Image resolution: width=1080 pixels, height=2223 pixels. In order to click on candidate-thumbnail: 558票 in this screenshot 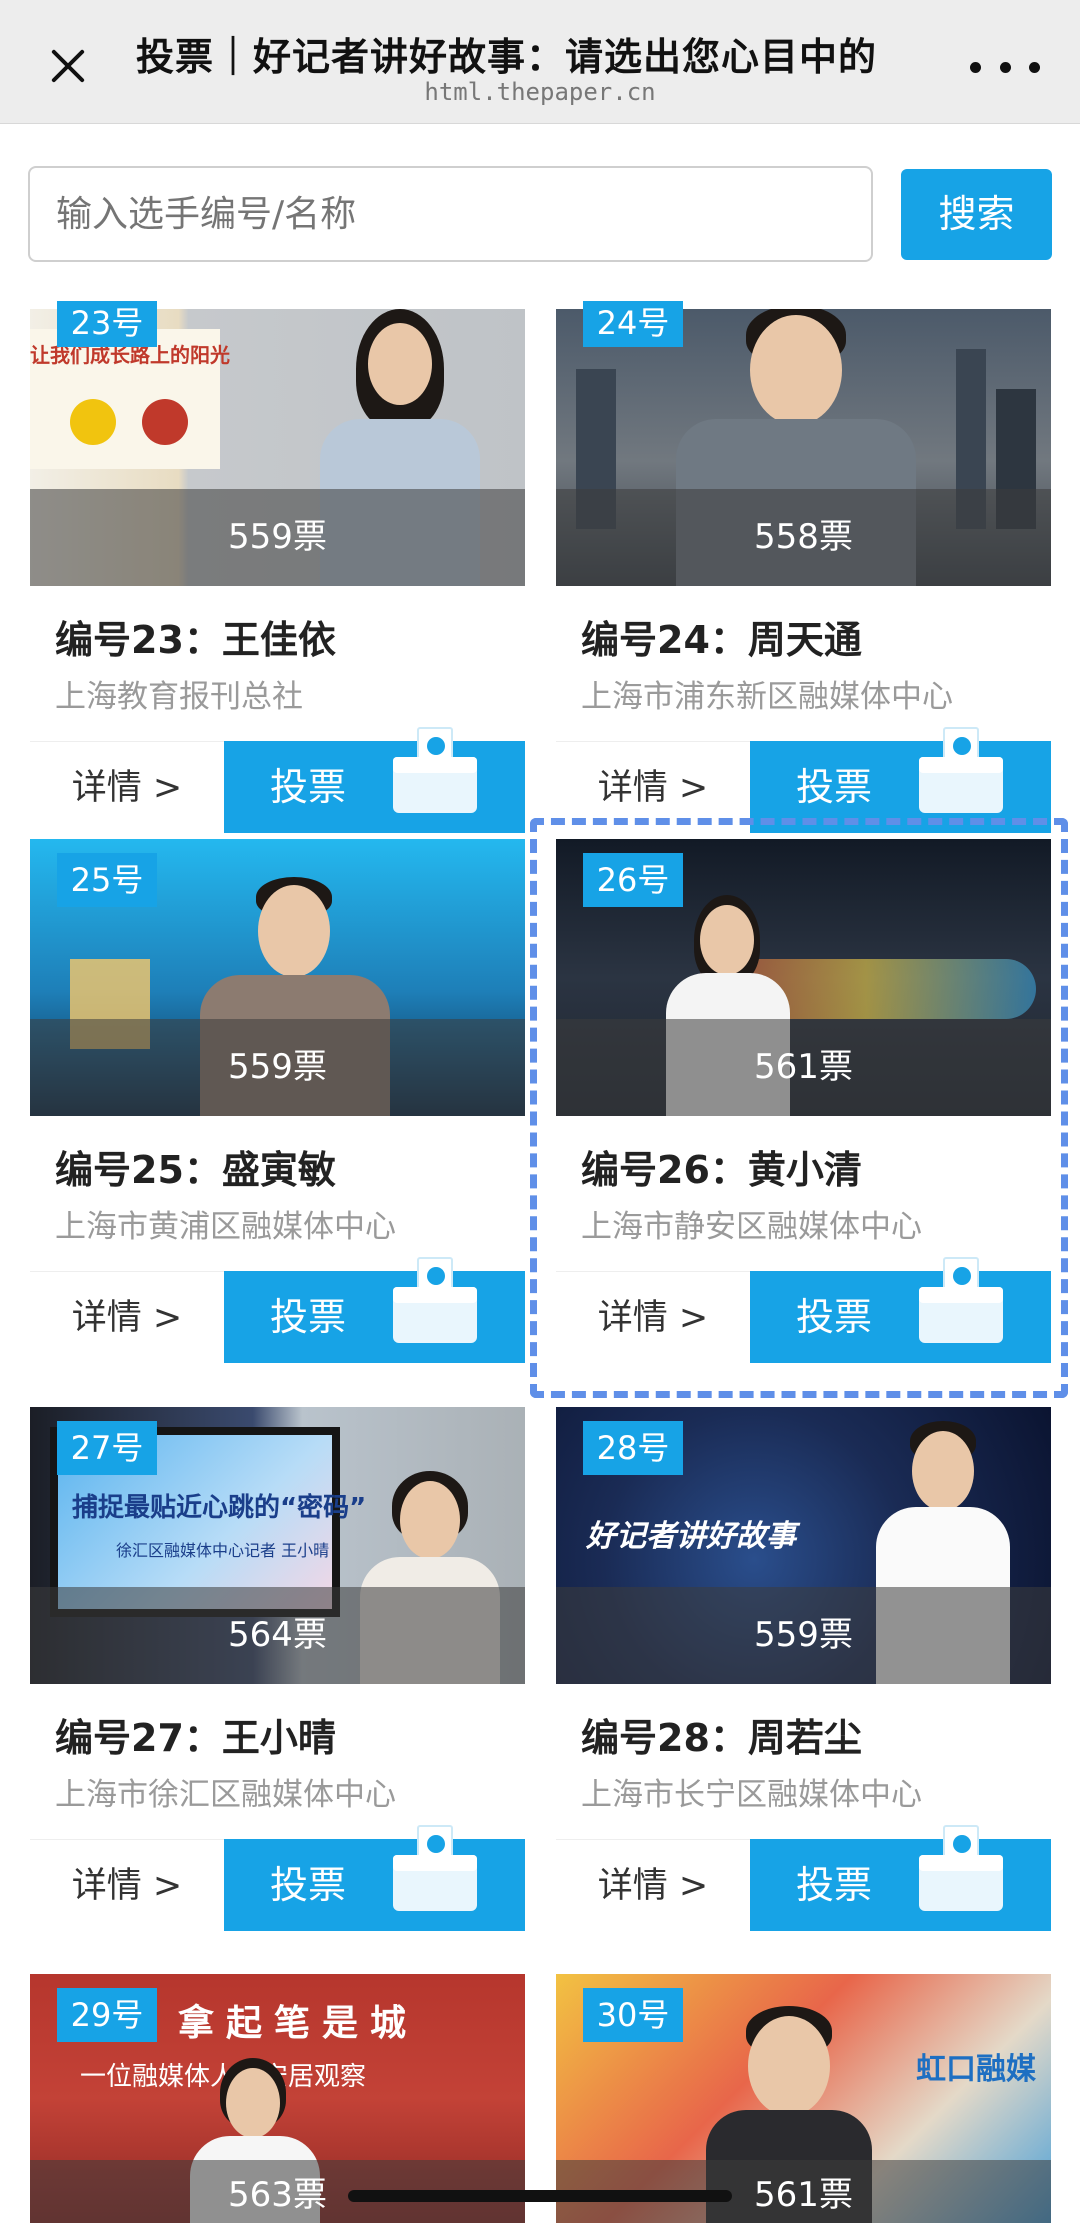, I will do `click(803, 447)`.